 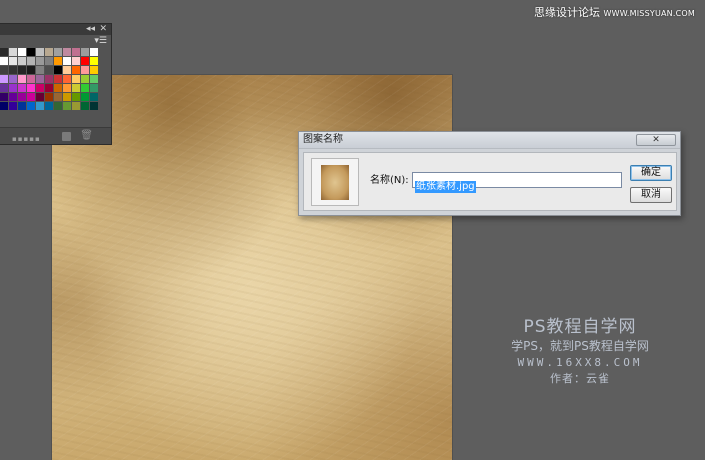 I want to click on watermark-title: PS教程自学网, so click(x=580, y=327).